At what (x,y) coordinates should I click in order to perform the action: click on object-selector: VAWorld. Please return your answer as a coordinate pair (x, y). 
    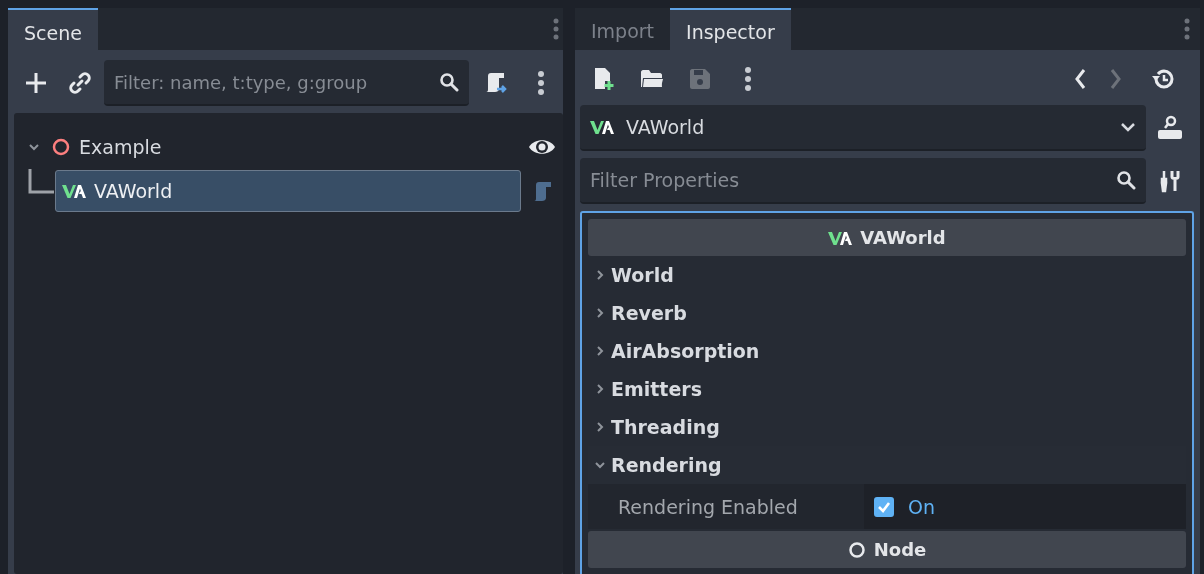
    Looking at the image, I should click on (863, 128).